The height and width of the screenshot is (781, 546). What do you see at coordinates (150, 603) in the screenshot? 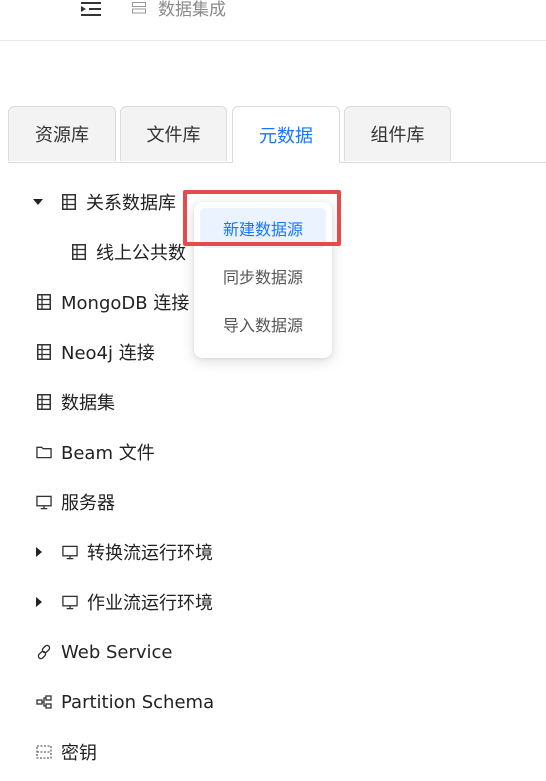
I see `tree-item-label: 作业流运行环境` at bounding box center [150, 603].